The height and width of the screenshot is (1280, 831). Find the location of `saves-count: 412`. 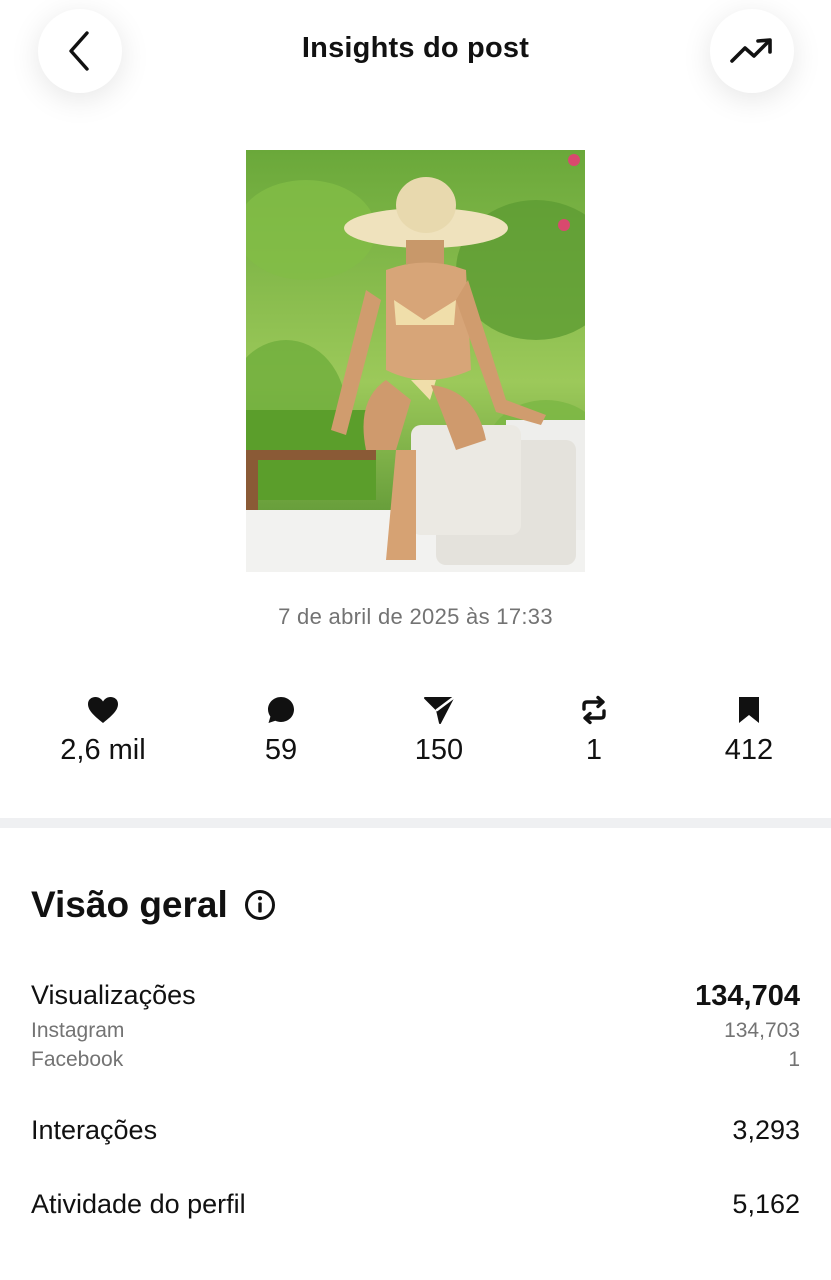

saves-count: 412 is located at coordinates (749, 750).